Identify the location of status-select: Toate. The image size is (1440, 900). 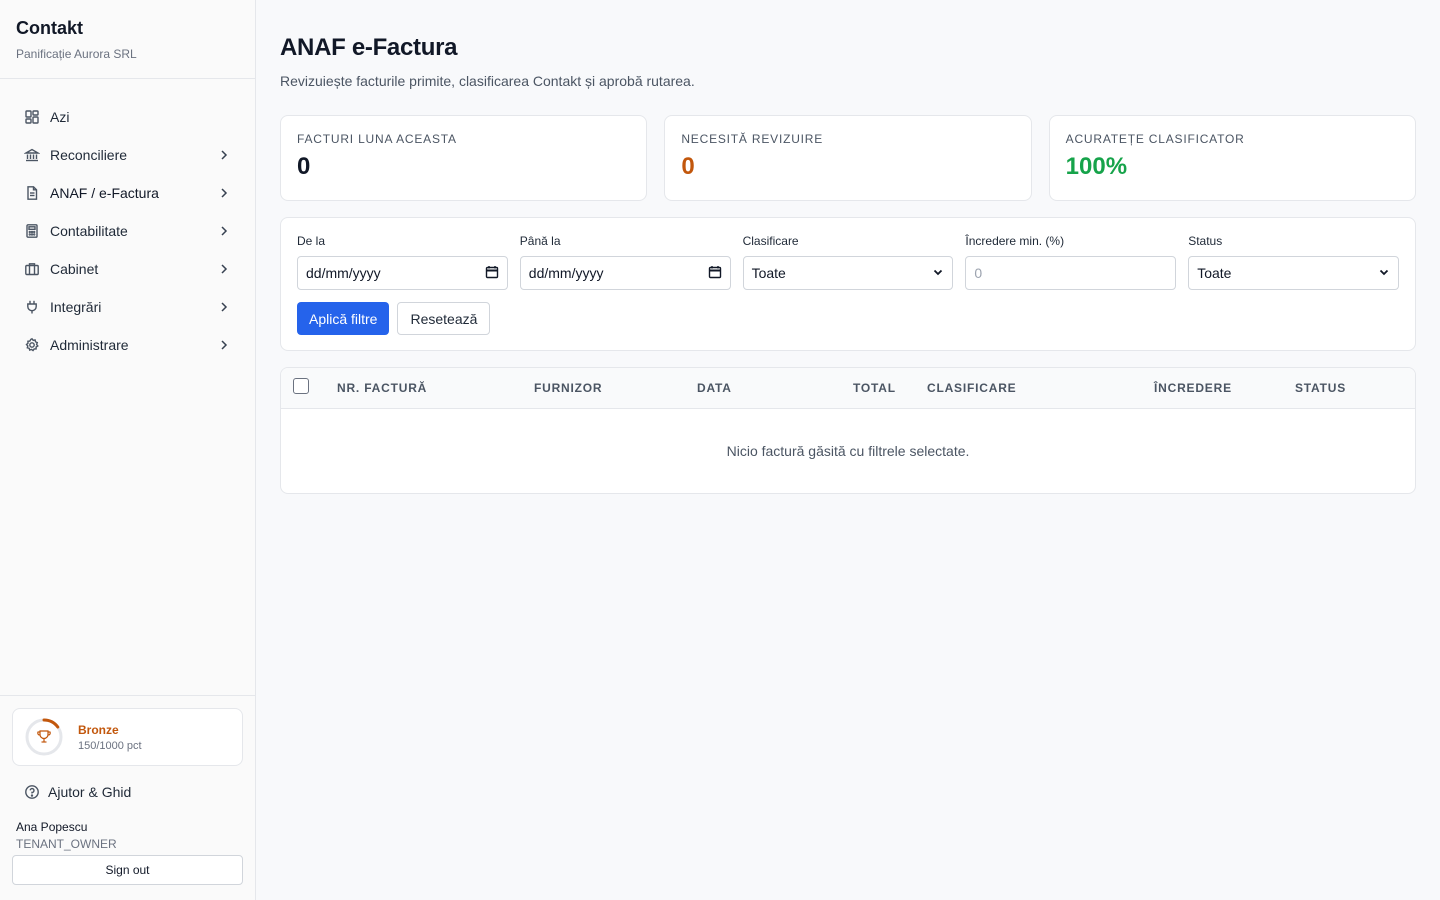
(1293, 273).